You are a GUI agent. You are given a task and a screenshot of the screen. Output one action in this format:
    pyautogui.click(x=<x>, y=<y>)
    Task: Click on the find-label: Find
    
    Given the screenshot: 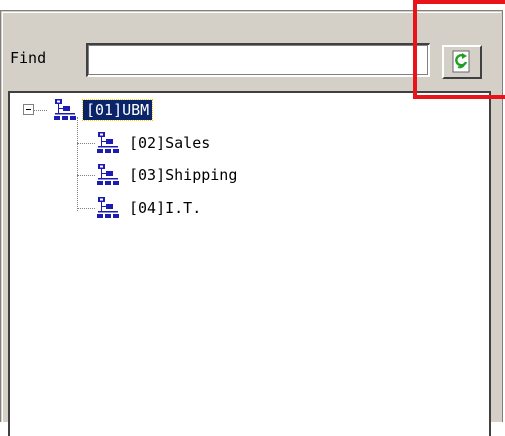 What is the action you would take?
    pyautogui.click(x=28, y=58)
    